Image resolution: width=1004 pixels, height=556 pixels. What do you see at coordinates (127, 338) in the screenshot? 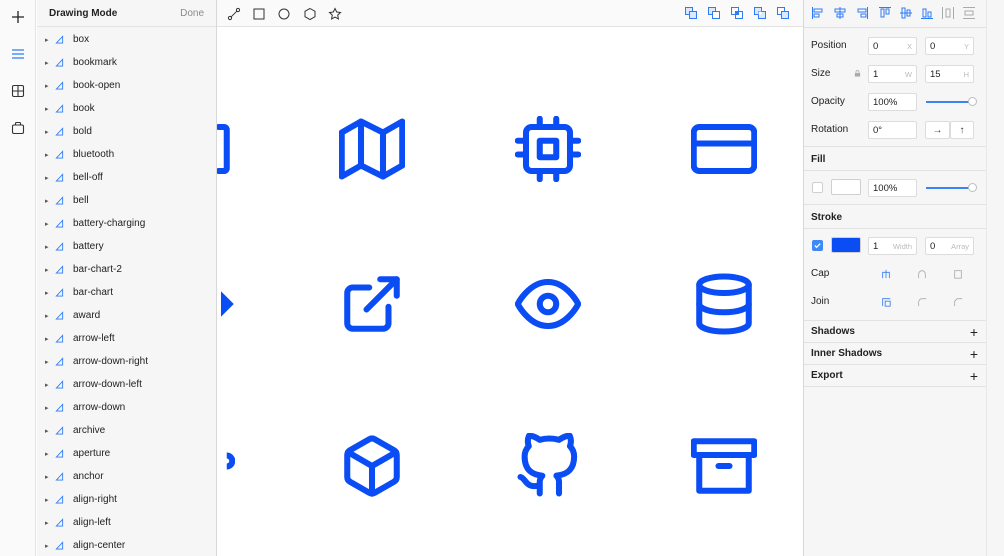
I see `layer-item: ▸ arrow-left` at bounding box center [127, 338].